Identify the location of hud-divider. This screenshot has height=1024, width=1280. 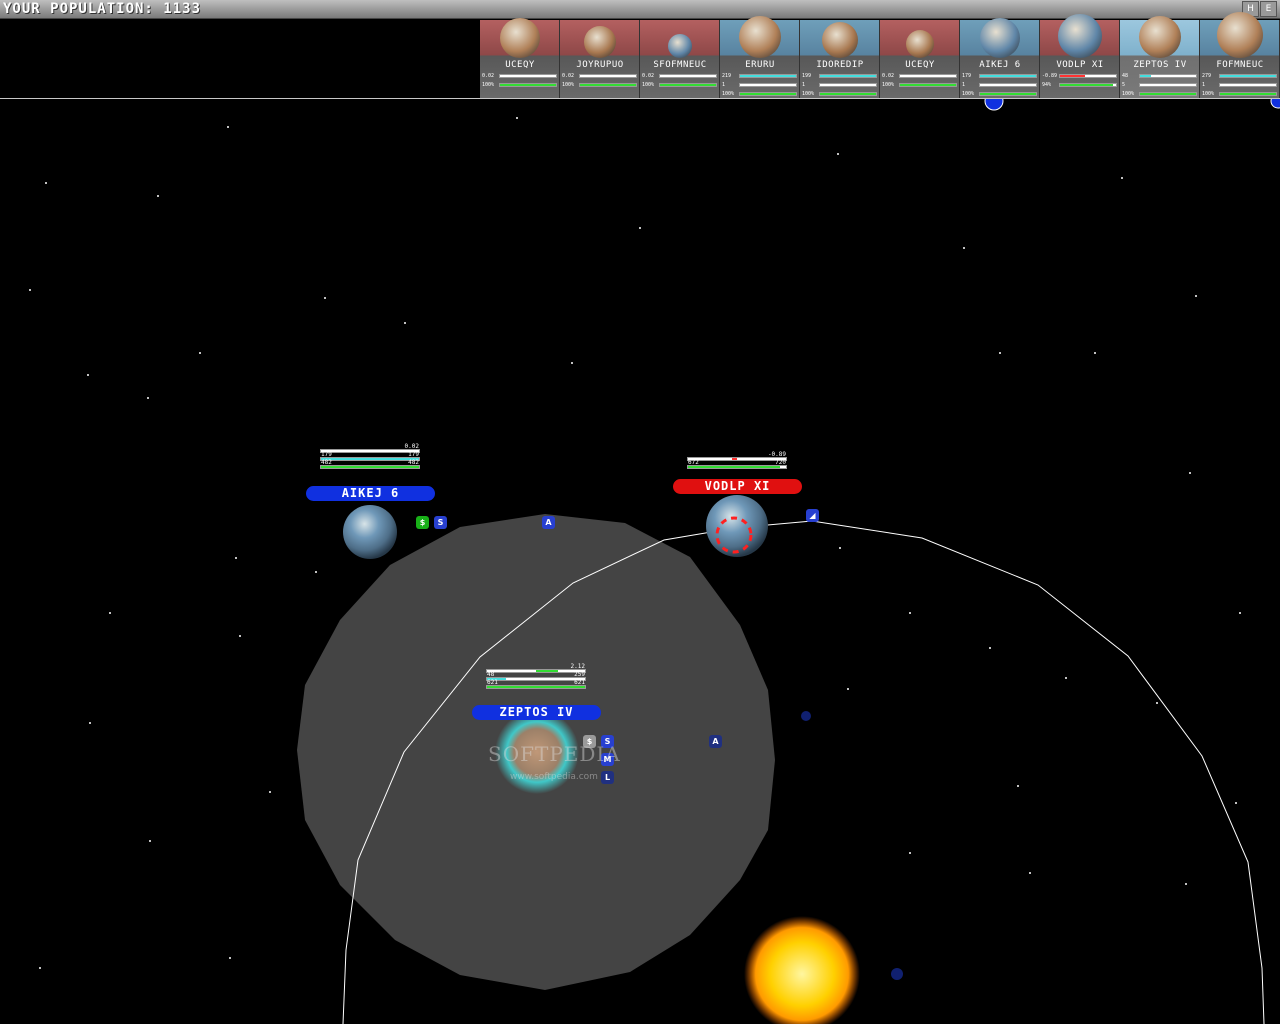
(640, 98).